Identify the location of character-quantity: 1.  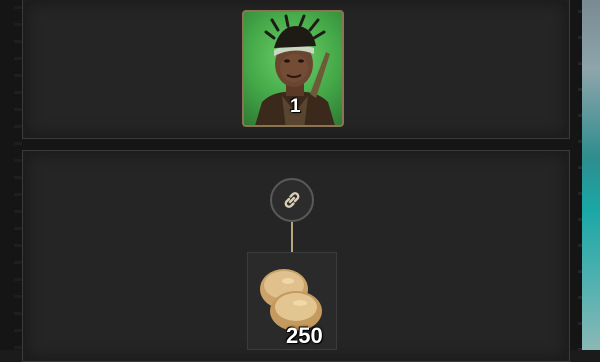
(295, 106).